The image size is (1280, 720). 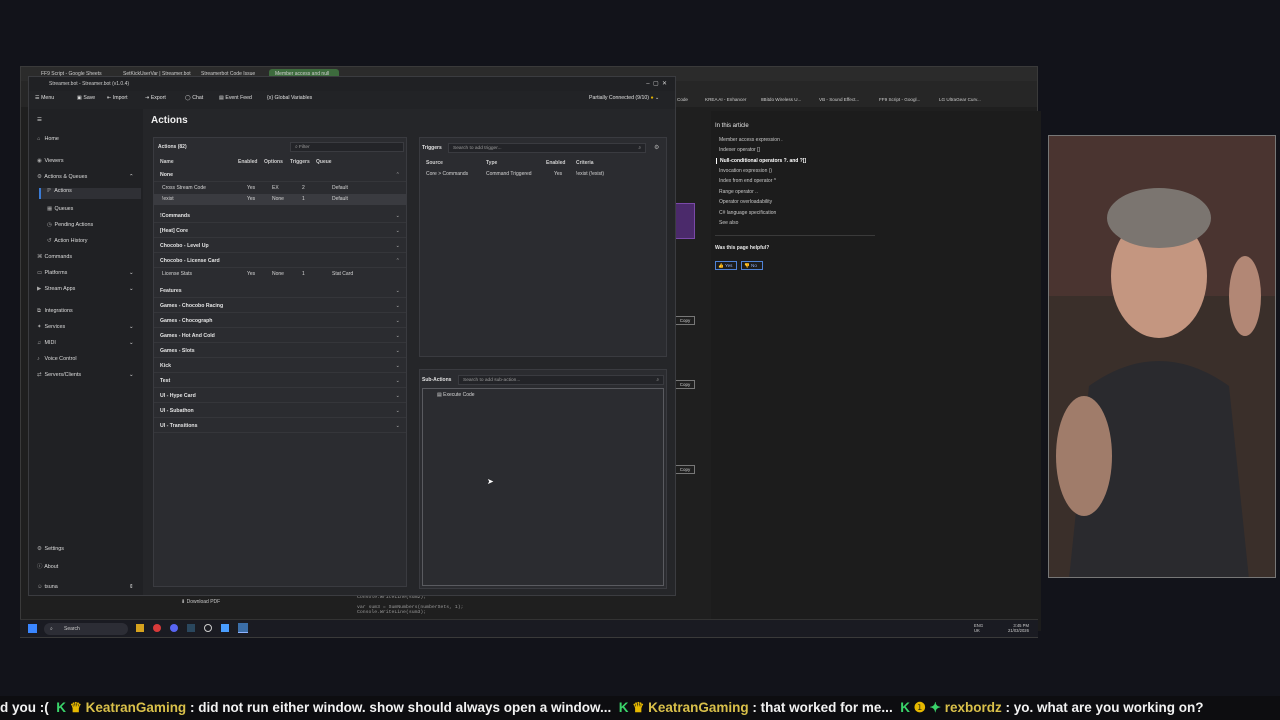 What do you see at coordinates (39, 120) in the screenshot?
I see `sidebar-collapse-button: ☰` at bounding box center [39, 120].